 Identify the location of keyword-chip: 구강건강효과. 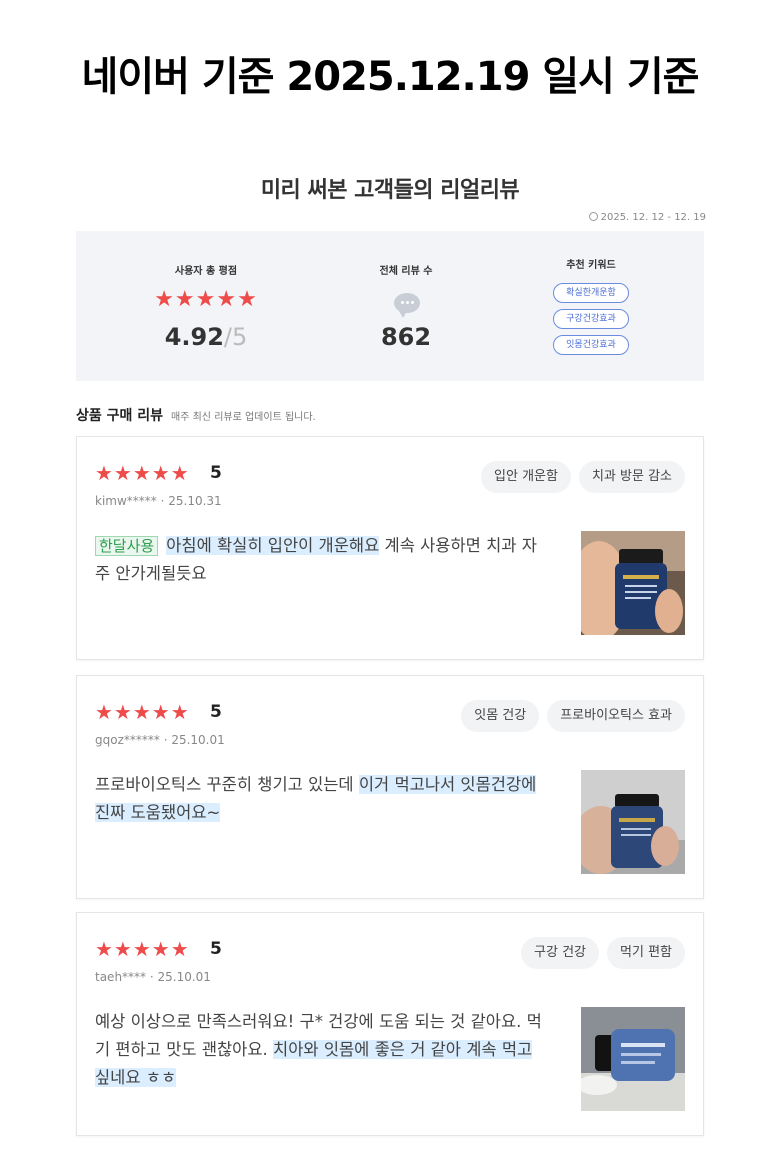
(591, 319).